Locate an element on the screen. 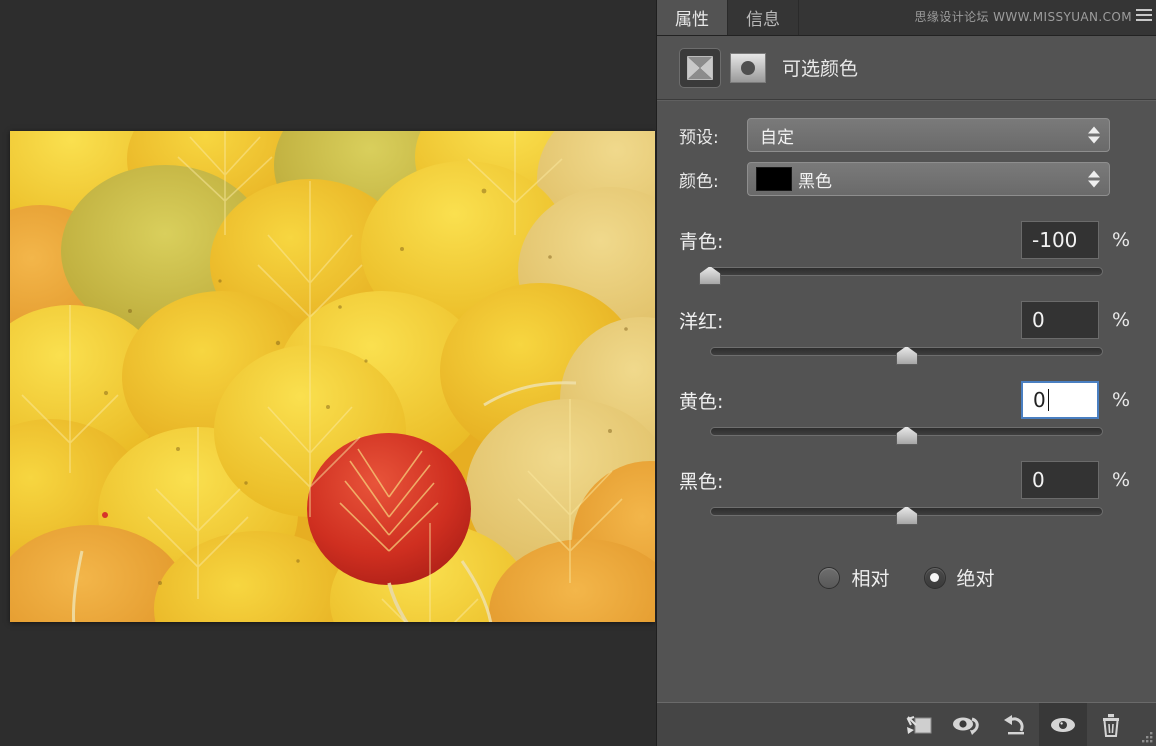 The width and height of the screenshot is (1156, 746). radio-selected-pip is located at coordinates (934, 577).